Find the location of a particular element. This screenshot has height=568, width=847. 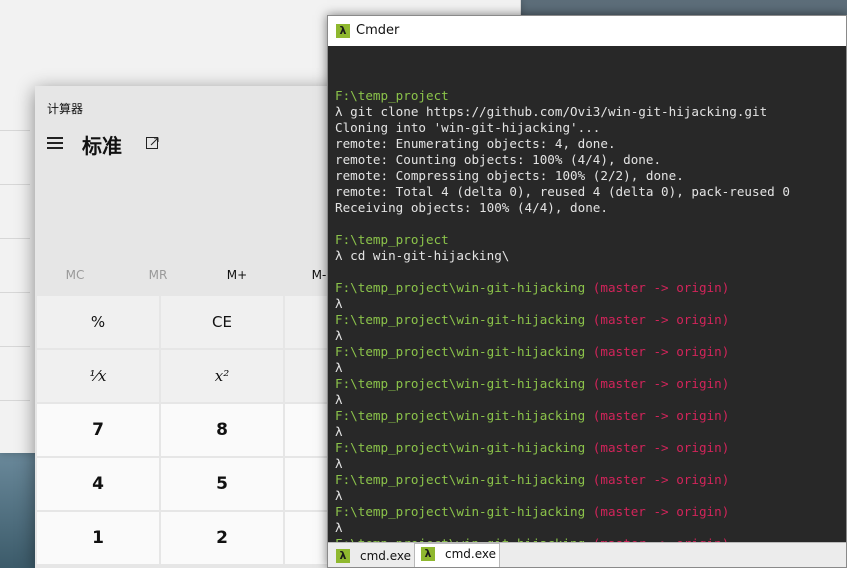

digit-7-button: 7 is located at coordinates (98, 430).